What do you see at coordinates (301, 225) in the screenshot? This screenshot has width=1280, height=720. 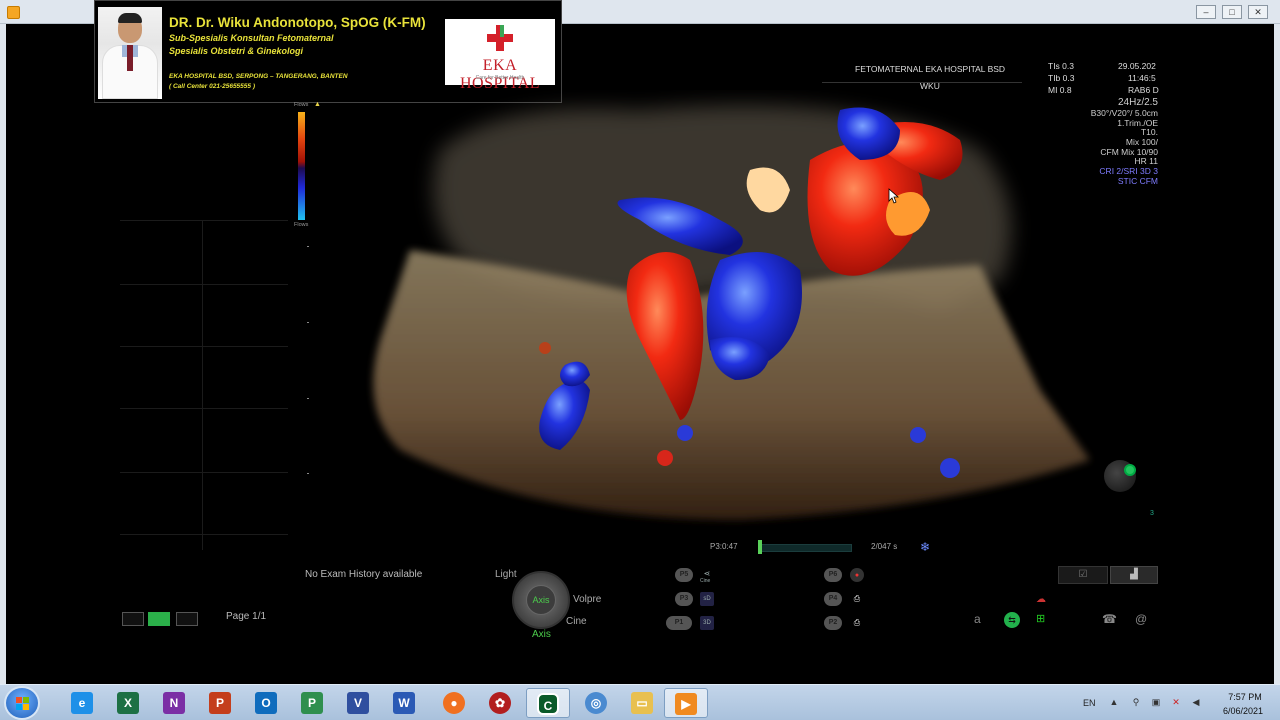 I see `scale-bottom-label: Flows` at bounding box center [301, 225].